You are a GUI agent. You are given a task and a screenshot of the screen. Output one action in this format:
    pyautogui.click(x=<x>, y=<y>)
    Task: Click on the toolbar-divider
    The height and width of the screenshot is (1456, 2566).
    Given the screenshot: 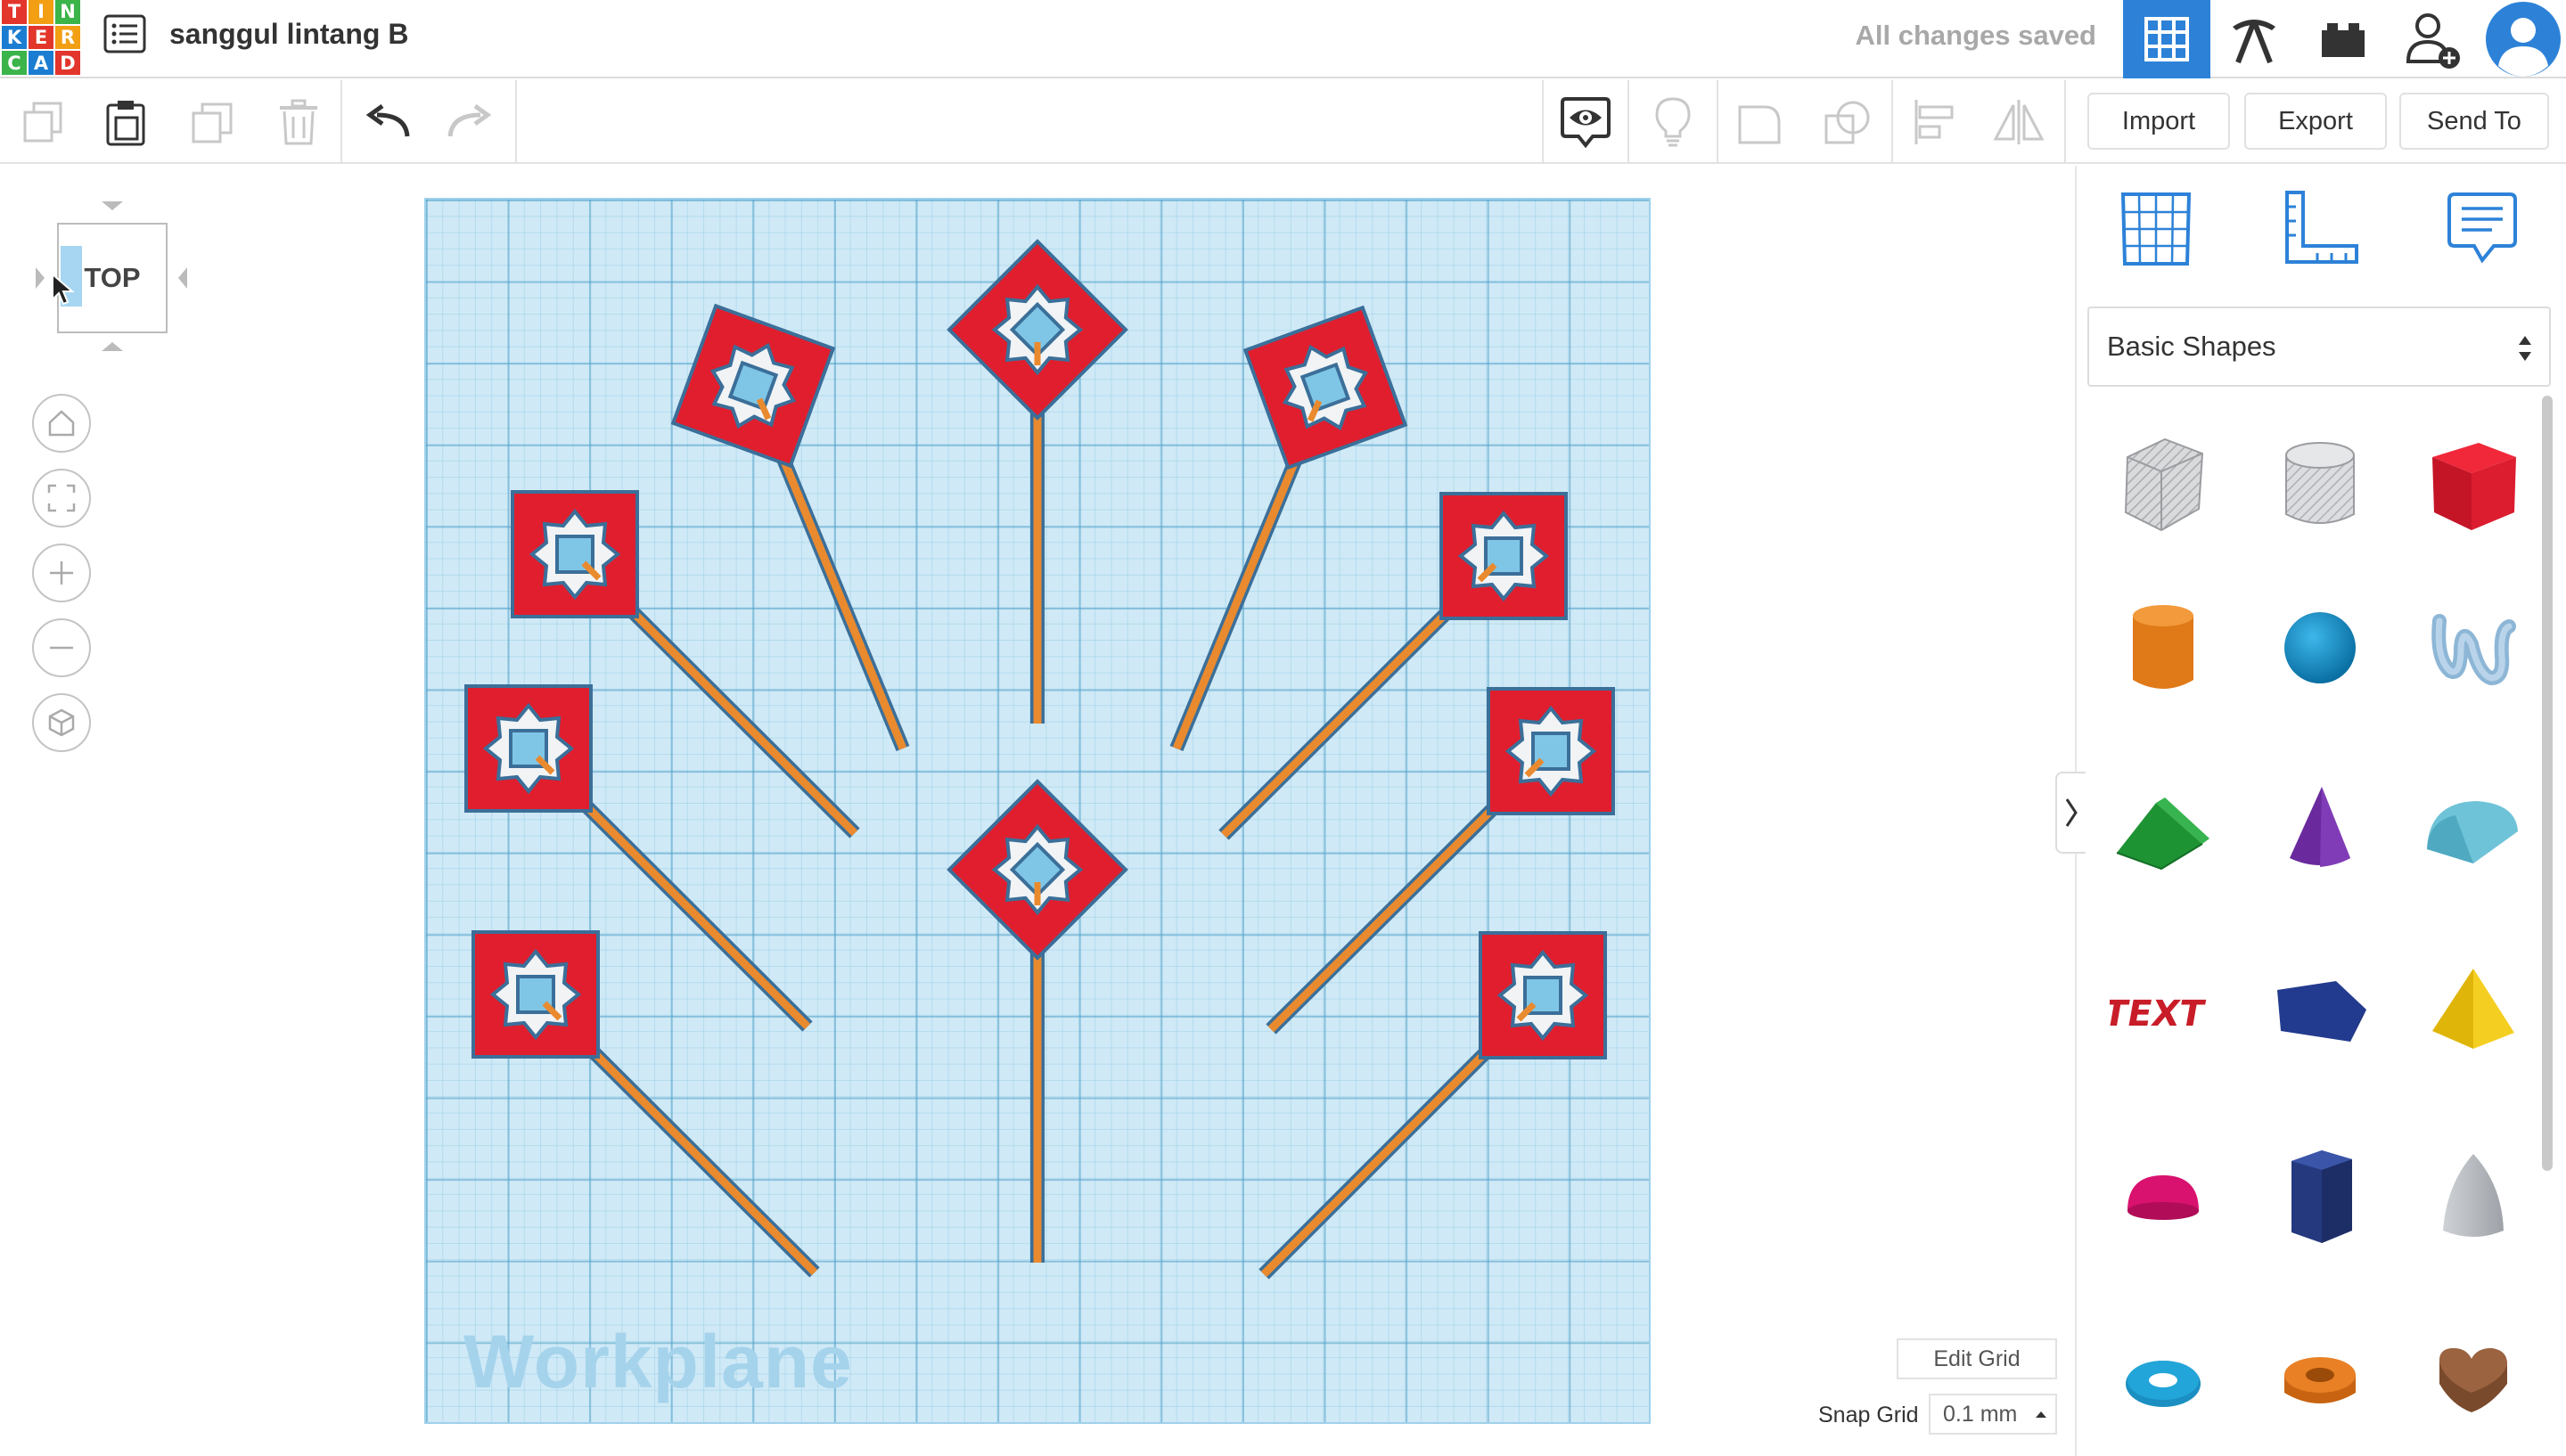 What is the action you would take?
    pyautogui.click(x=1628, y=122)
    